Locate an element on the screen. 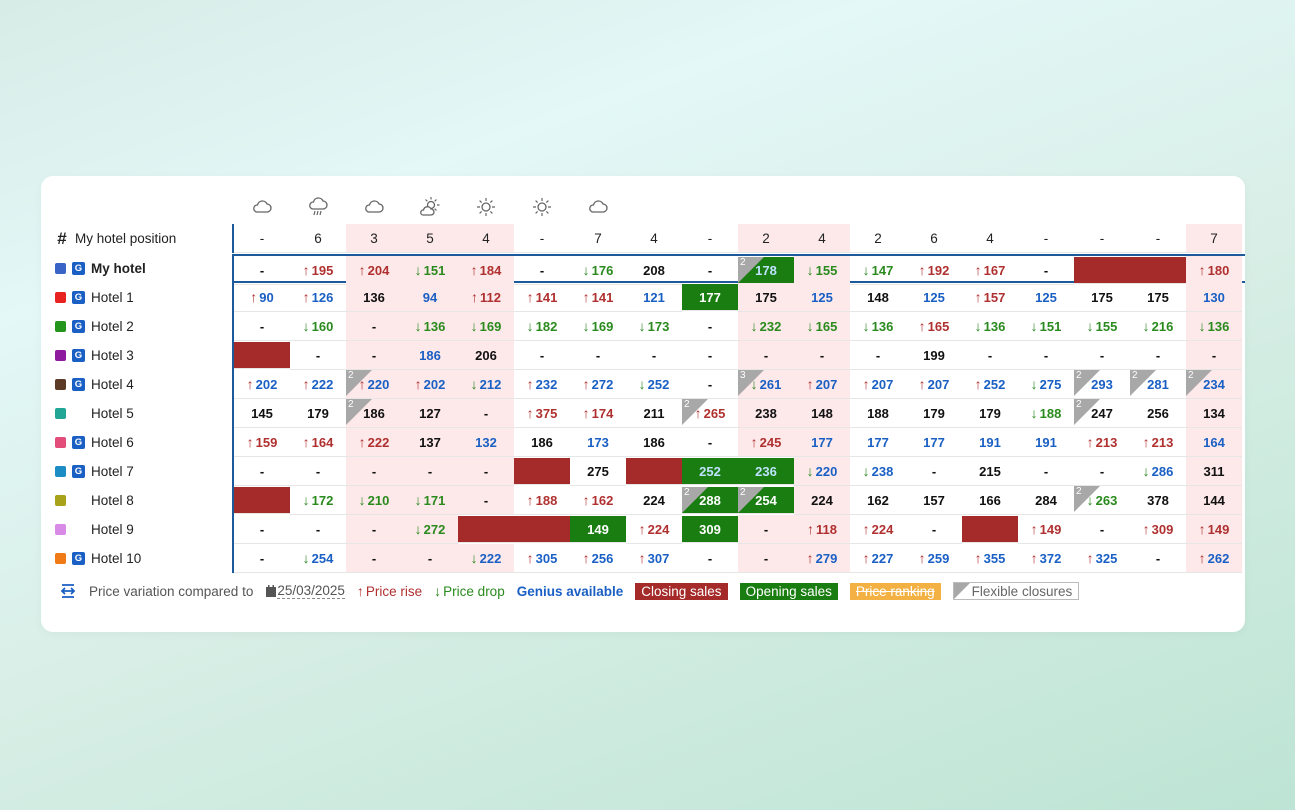 This screenshot has width=1295, height=810. rate-cell: 208 is located at coordinates (654, 270).